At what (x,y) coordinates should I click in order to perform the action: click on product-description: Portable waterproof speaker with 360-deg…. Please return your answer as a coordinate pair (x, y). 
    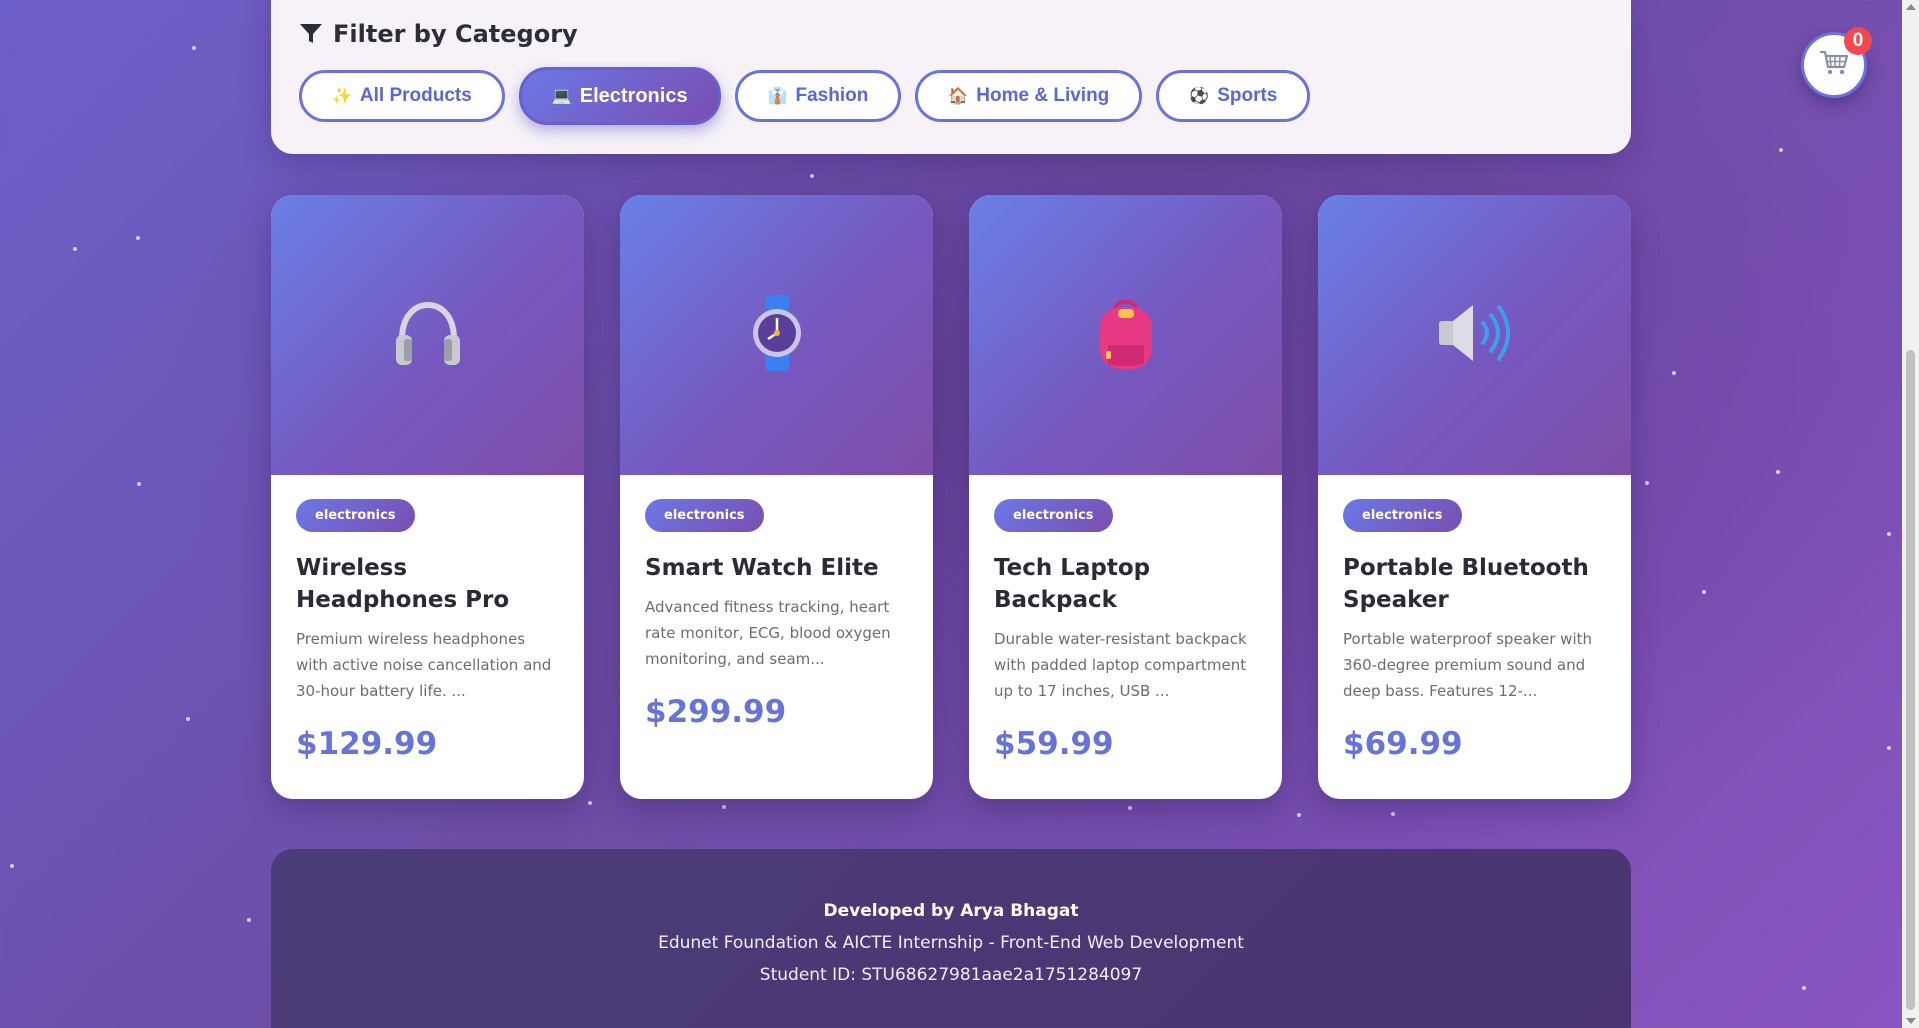
    Looking at the image, I should click on (1468, 665).